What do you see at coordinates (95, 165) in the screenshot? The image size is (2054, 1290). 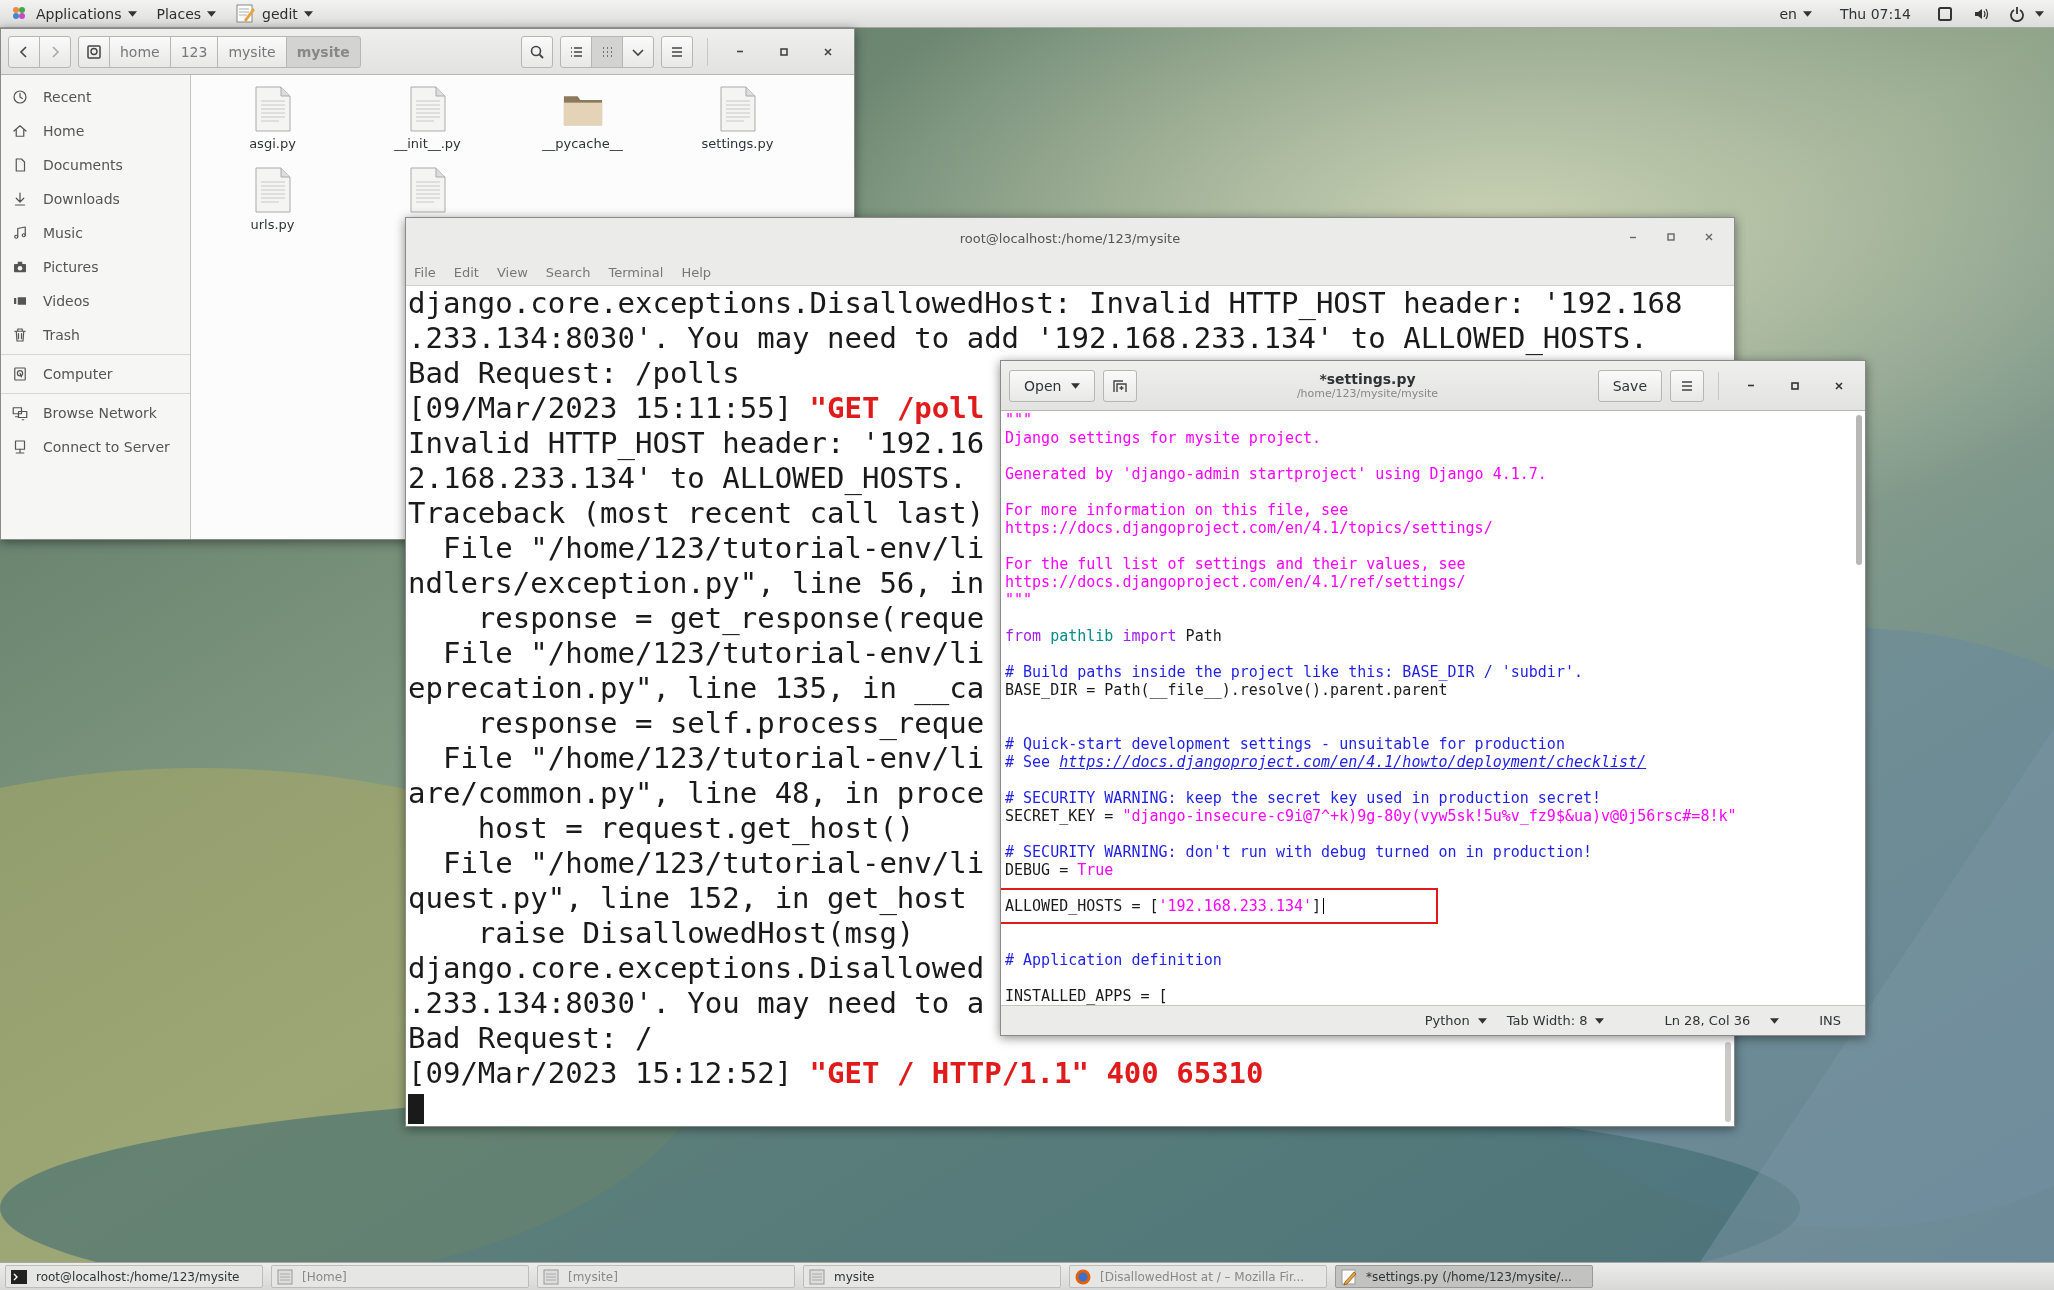 I see `sidebar-item: Documents` at bounding box center [95, 165].